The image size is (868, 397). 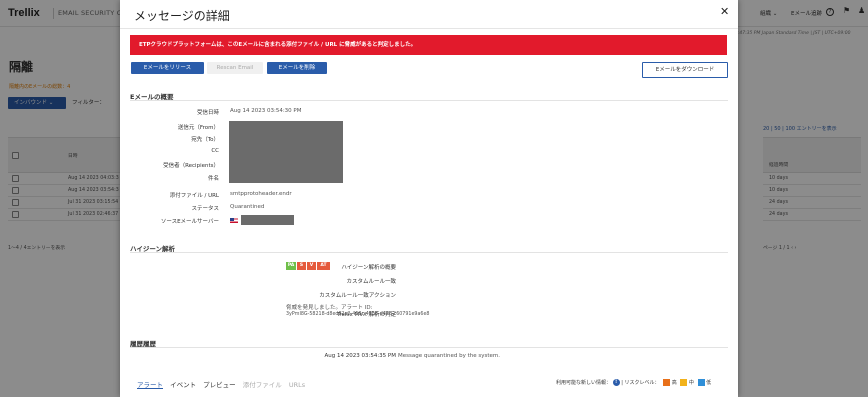 I want to click on info-count-icon: !, so click(x=616, y=382).